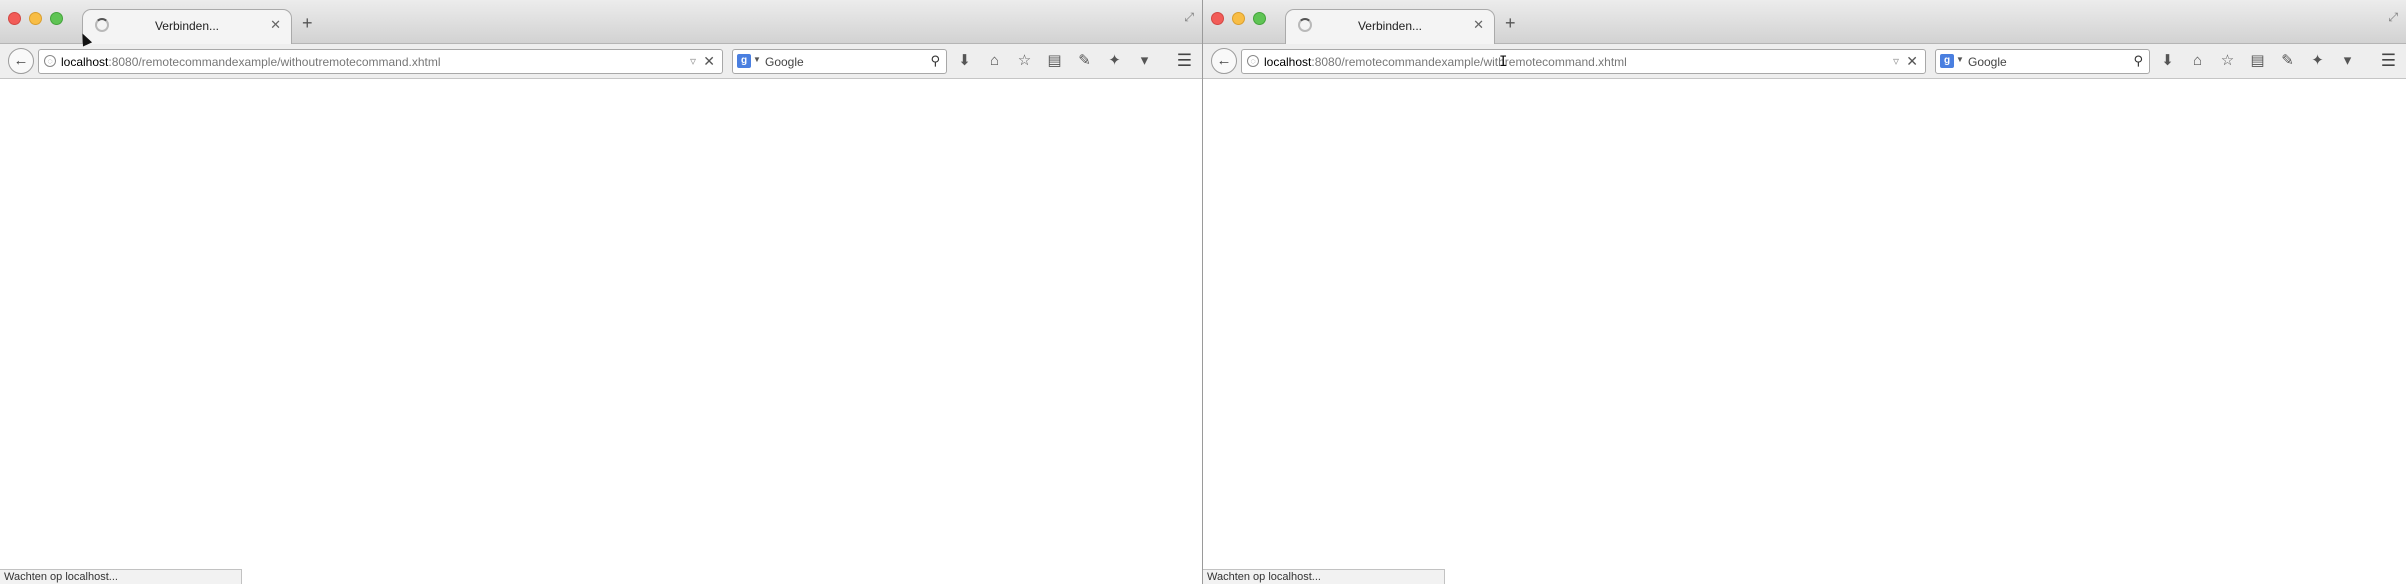  What do you see at coordinates (1503, 62) in the screenshot?
I see `text-cursor-icon: I` at bounding box center [1503, 62].